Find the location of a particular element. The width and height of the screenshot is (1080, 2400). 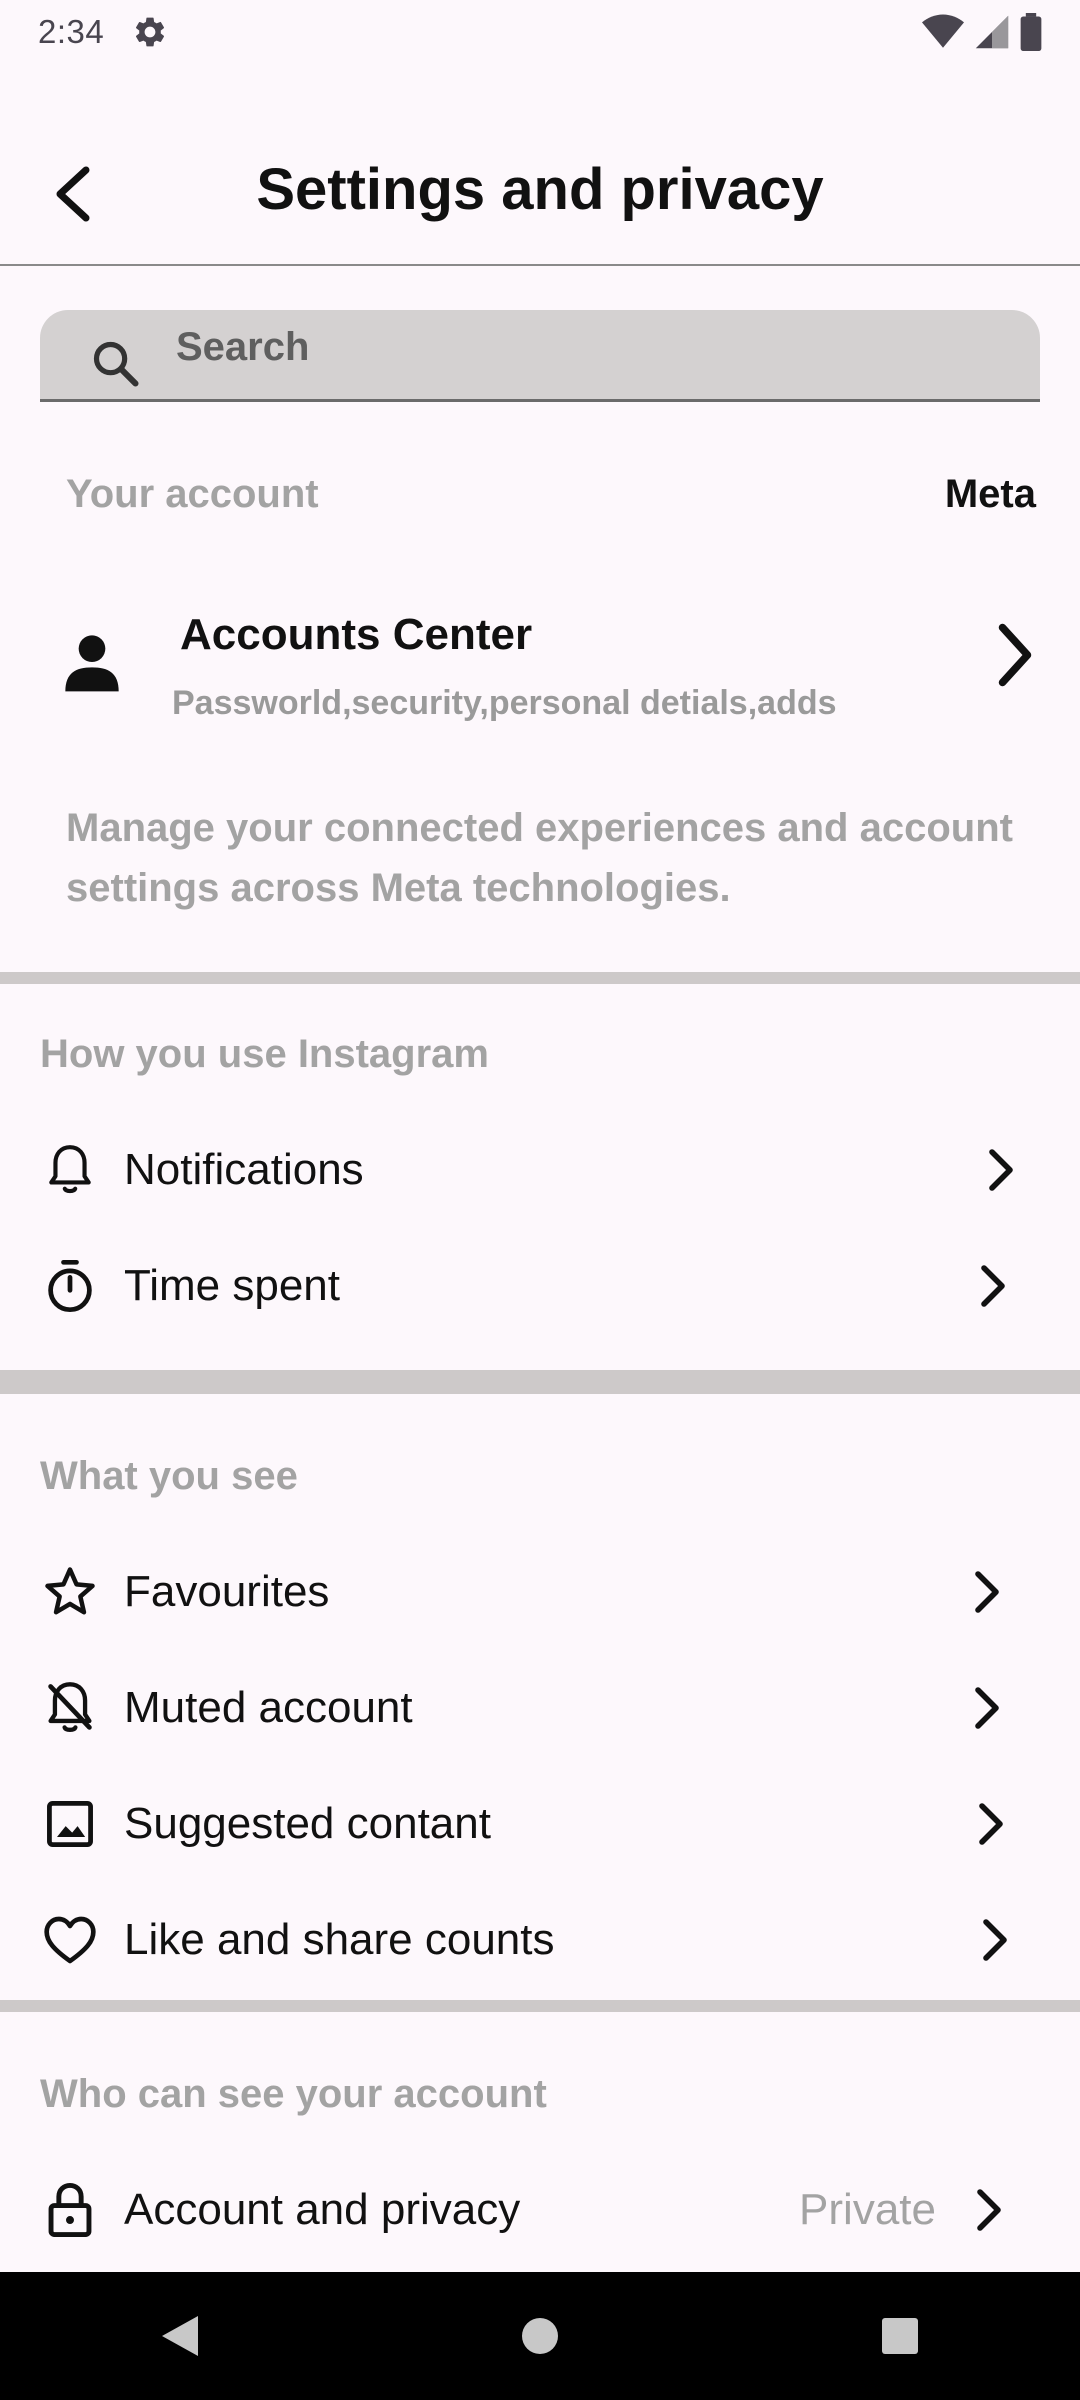

settings-row-favourites: Favourites is located at coordinates (540, 1592).